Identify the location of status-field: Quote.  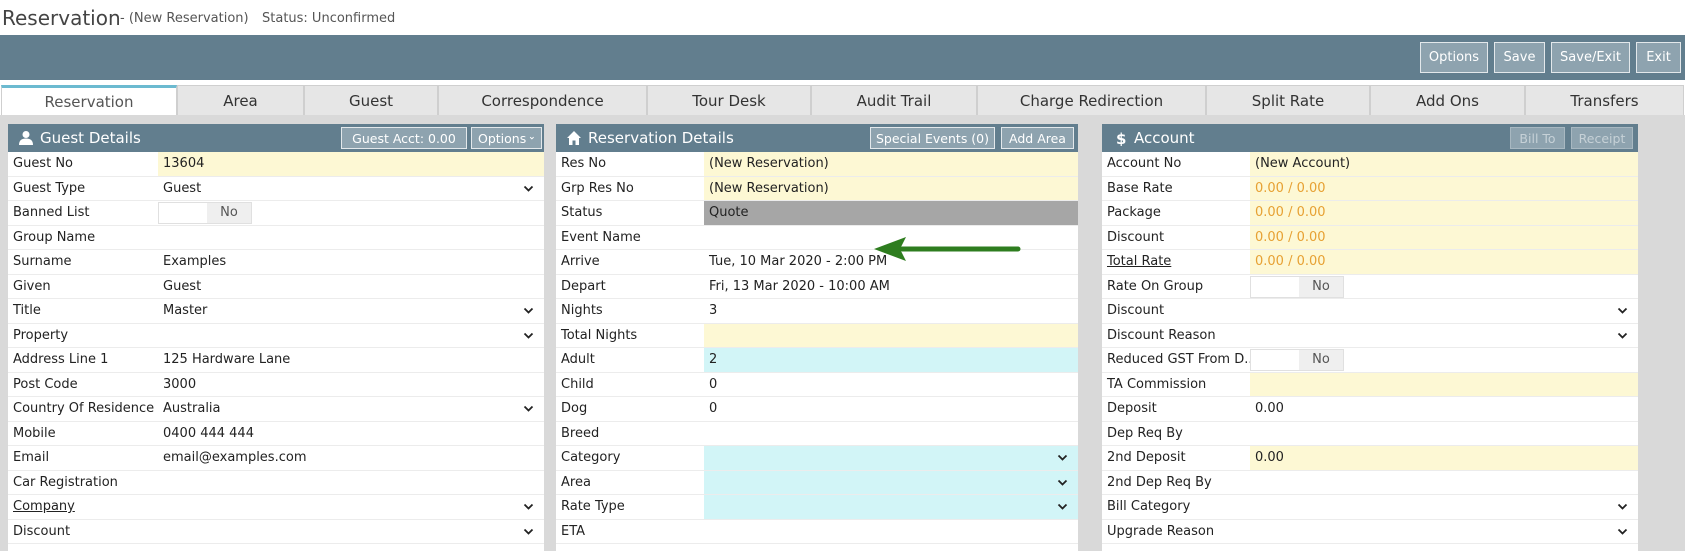
(891, 213).